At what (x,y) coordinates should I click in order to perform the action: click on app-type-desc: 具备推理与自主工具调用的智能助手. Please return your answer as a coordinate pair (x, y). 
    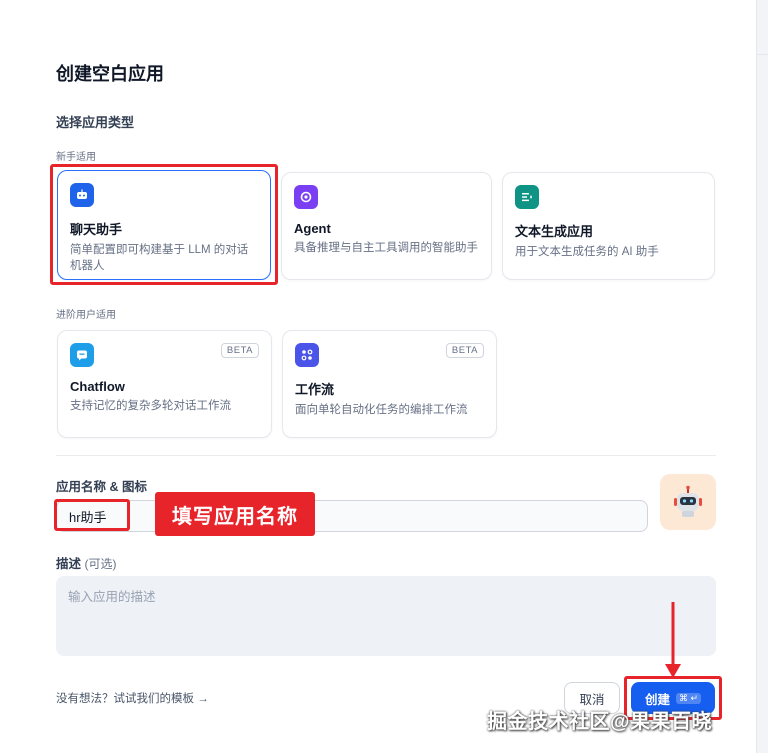
    Looking at the image, I should click on (386, 248).